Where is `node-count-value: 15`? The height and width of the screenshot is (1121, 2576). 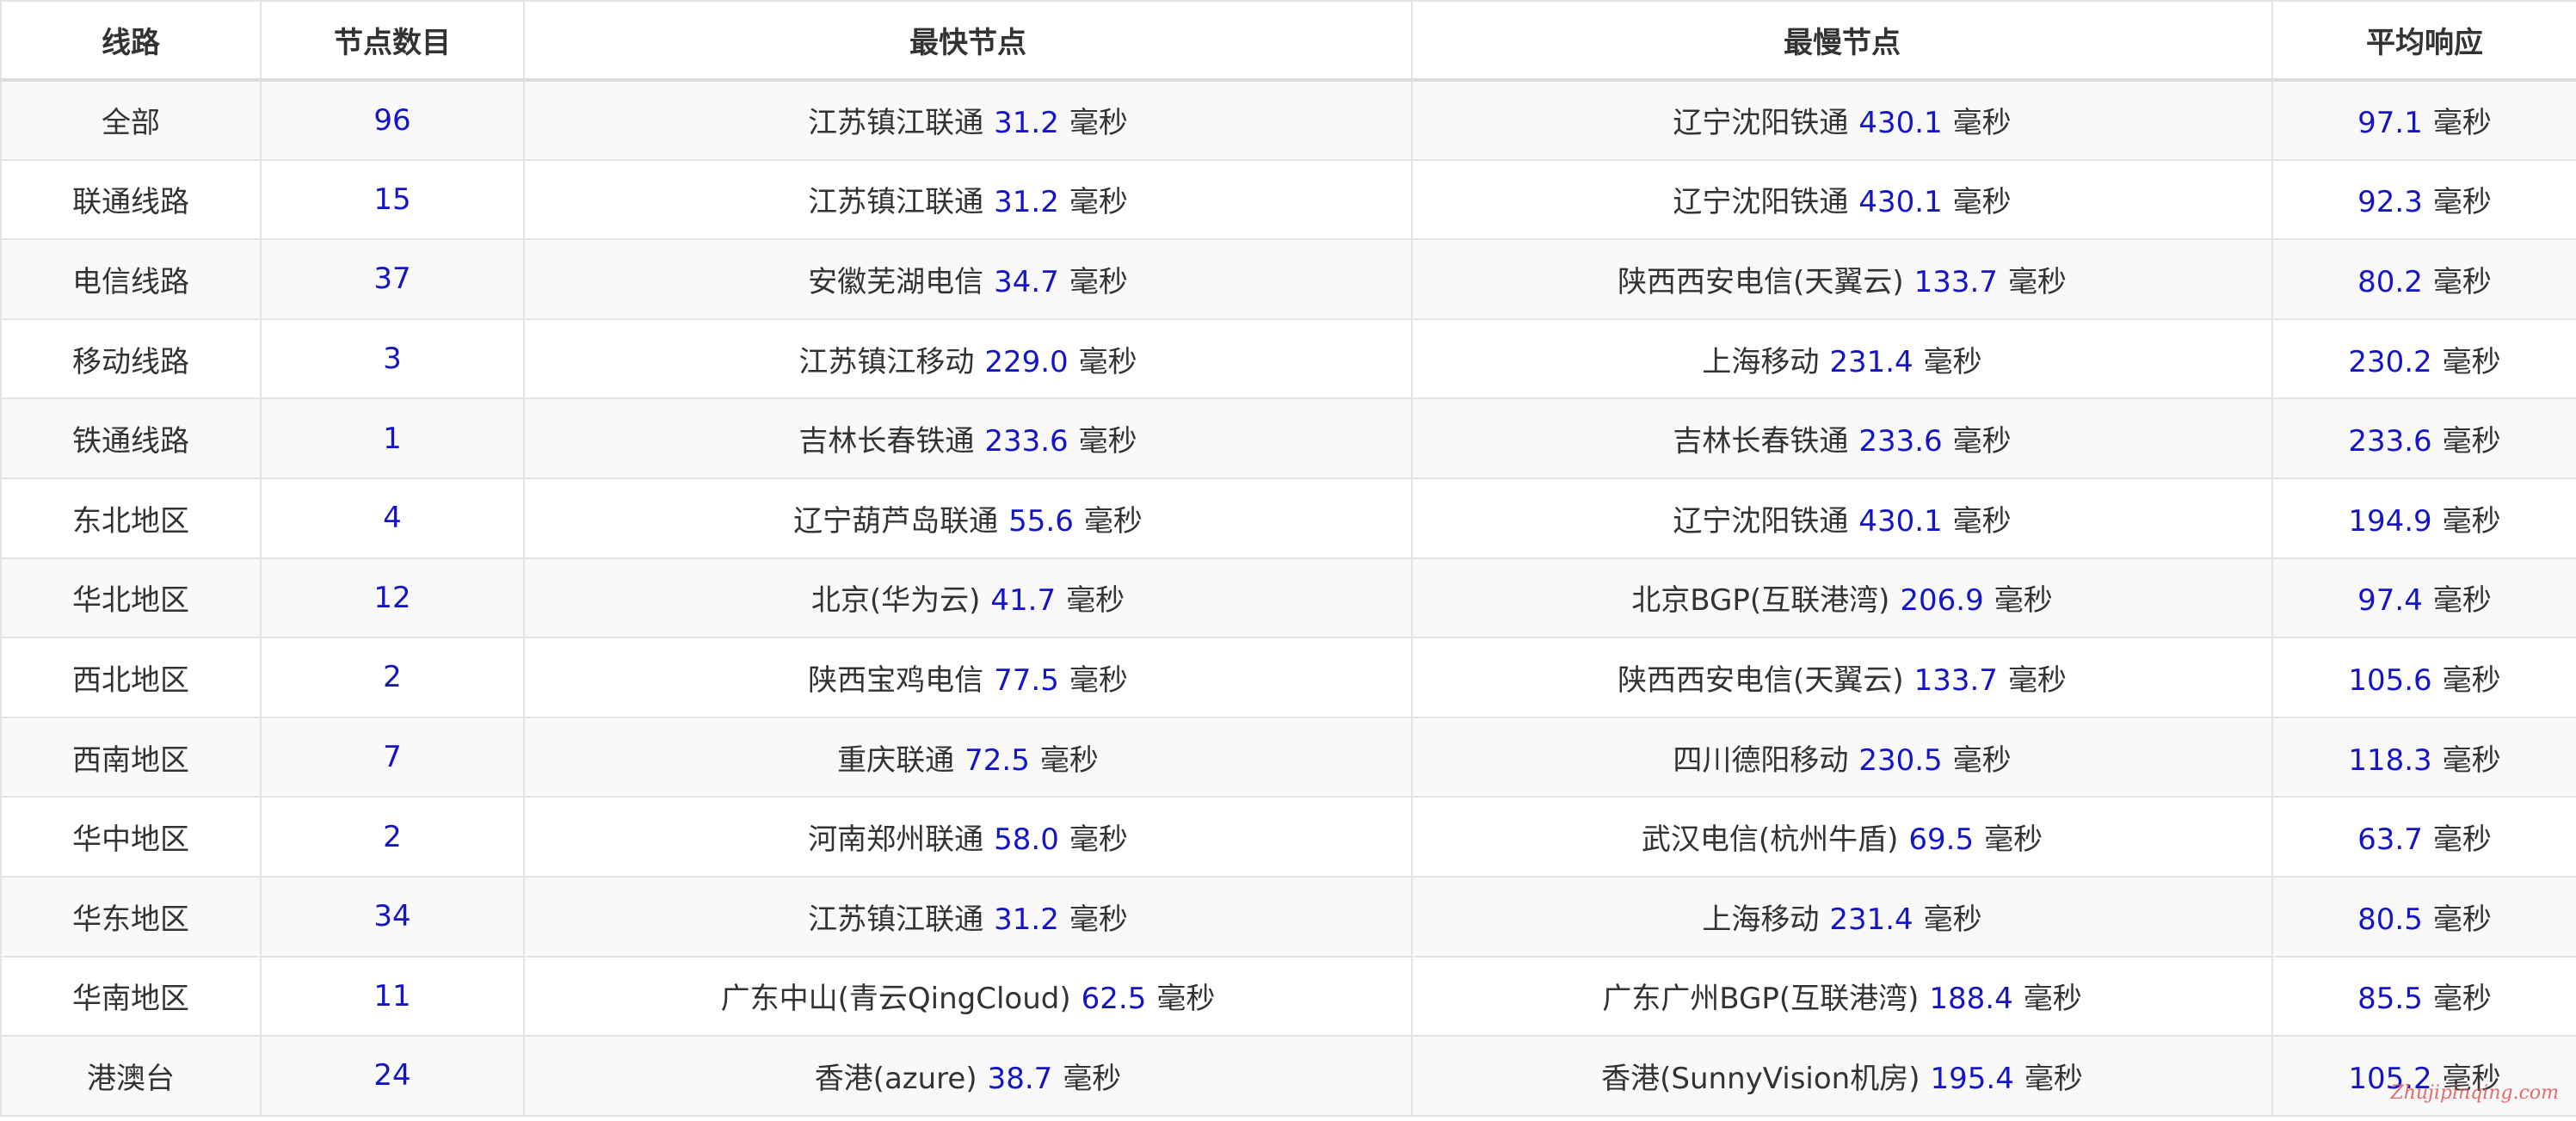
node-count-value: 15 is located at coordinates (392, 199).